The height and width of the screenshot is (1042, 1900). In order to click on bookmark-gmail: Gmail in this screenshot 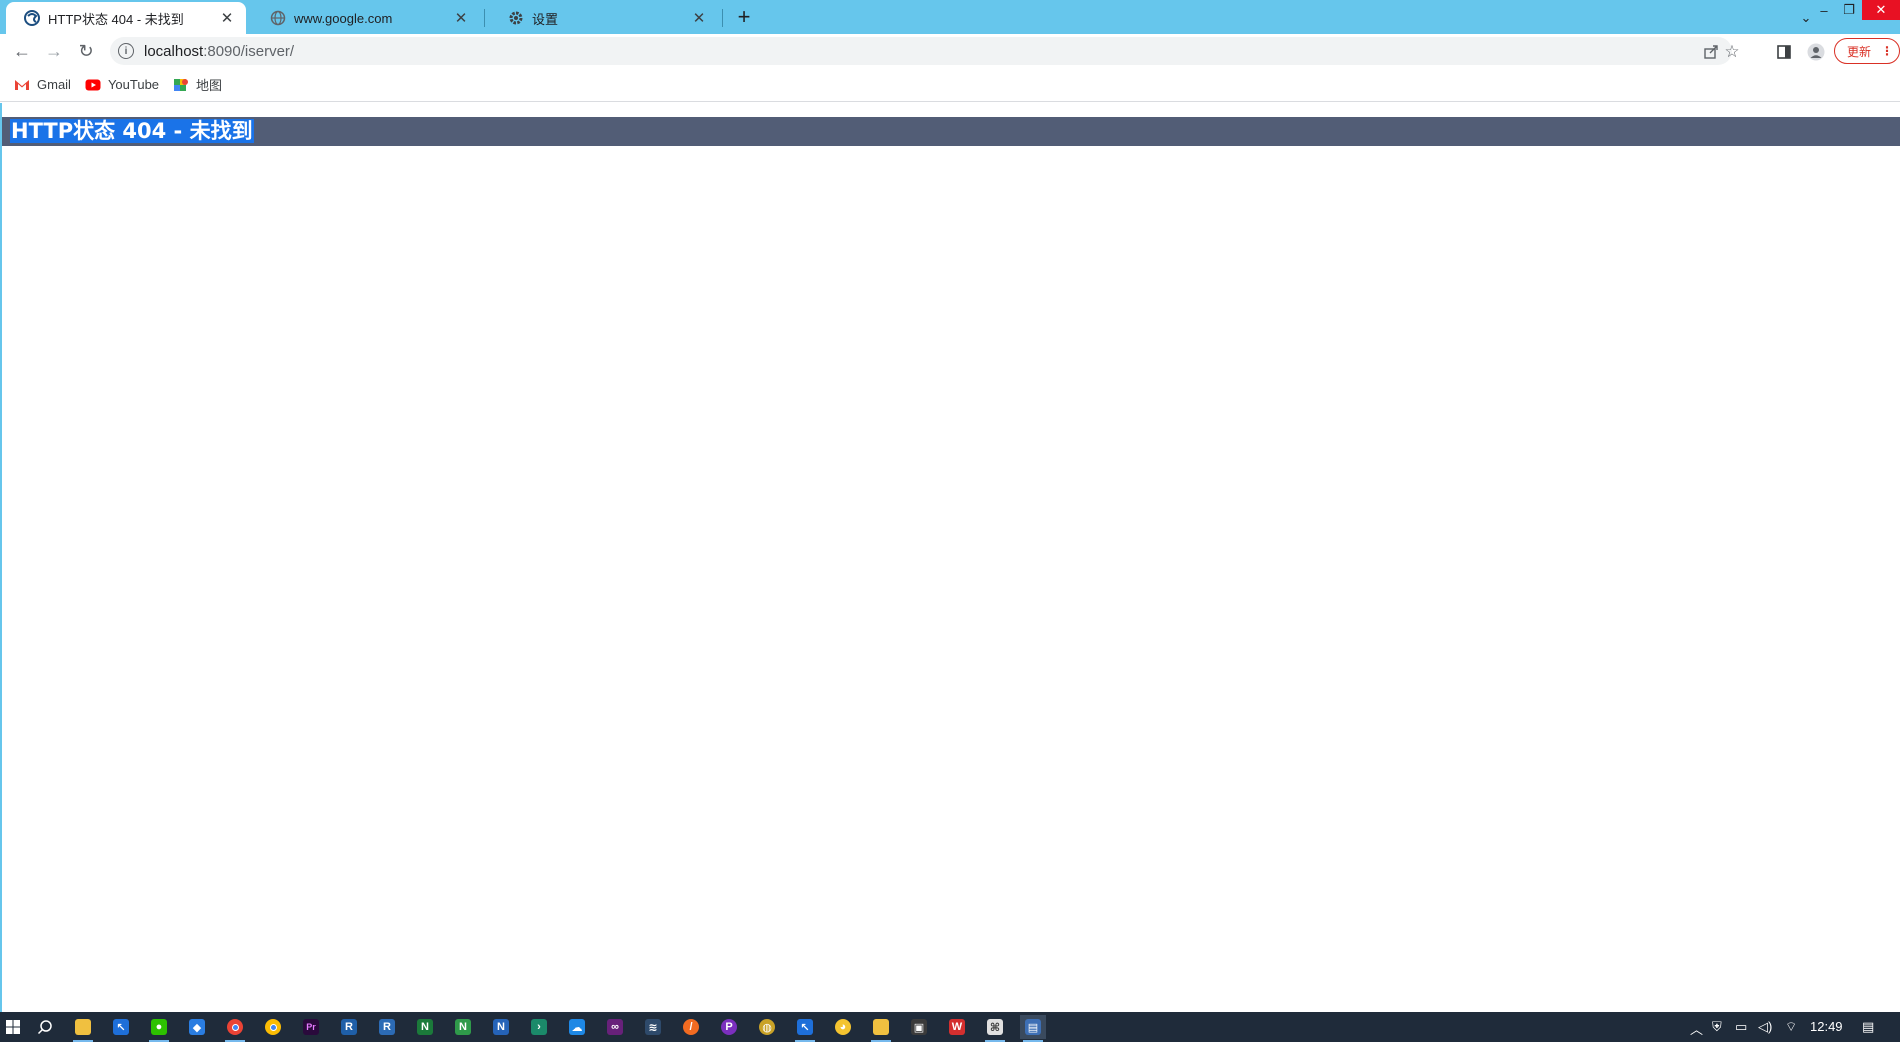, I will do `click(42, 84)`.